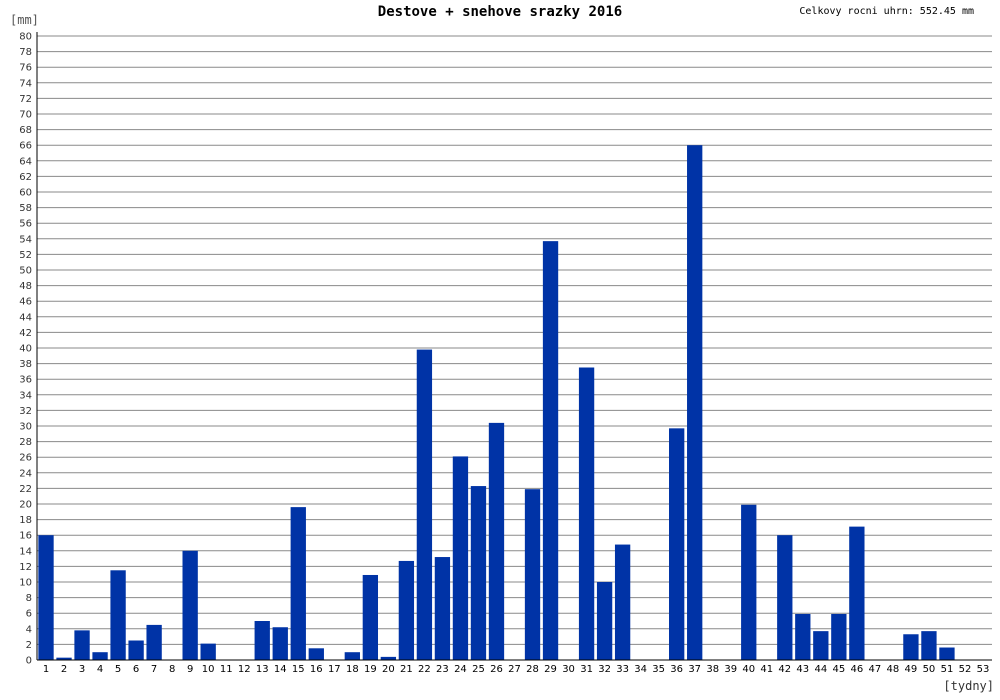  What do you see at coordinates (25, 146) in the screenshot?
I see `y-tick-label: 66` at bounding box center [25, 146].